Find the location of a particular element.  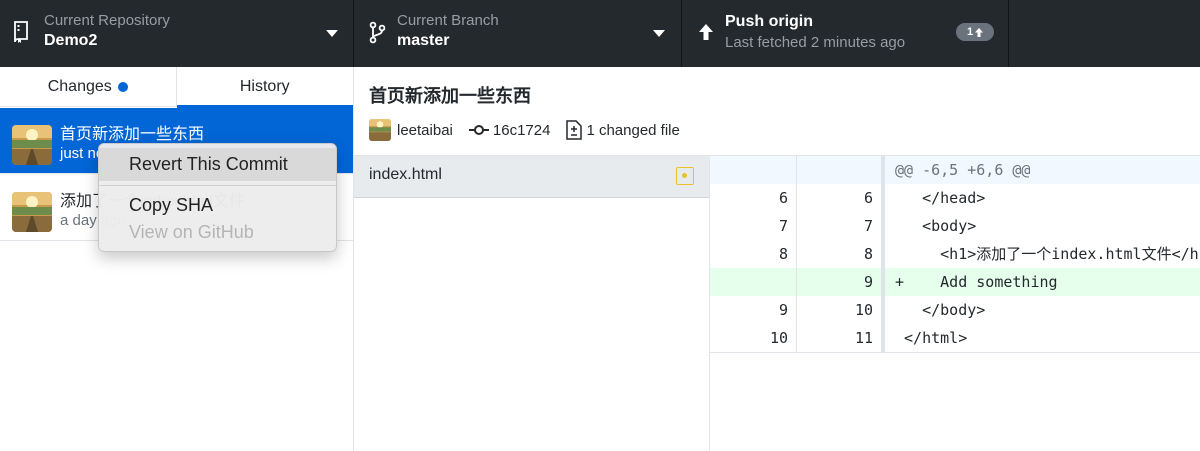

branch-name: master is located at coordinates (423, 40).